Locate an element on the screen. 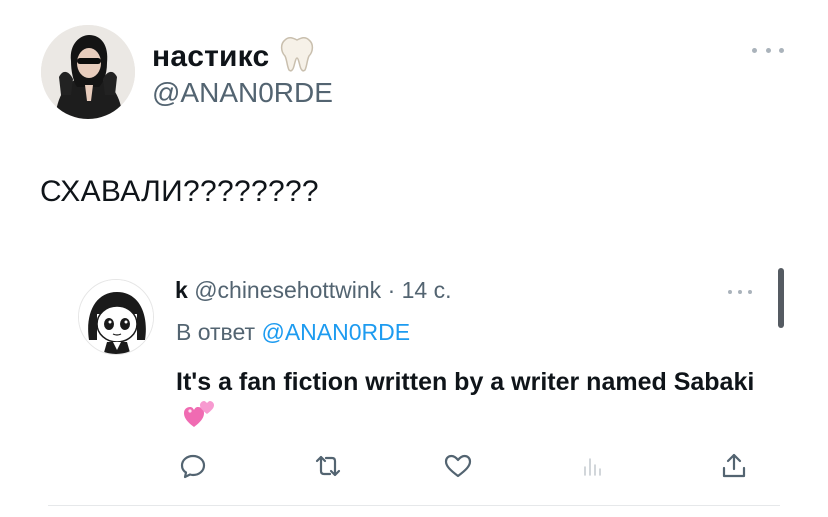  divider is located at coordinates (414, 505).